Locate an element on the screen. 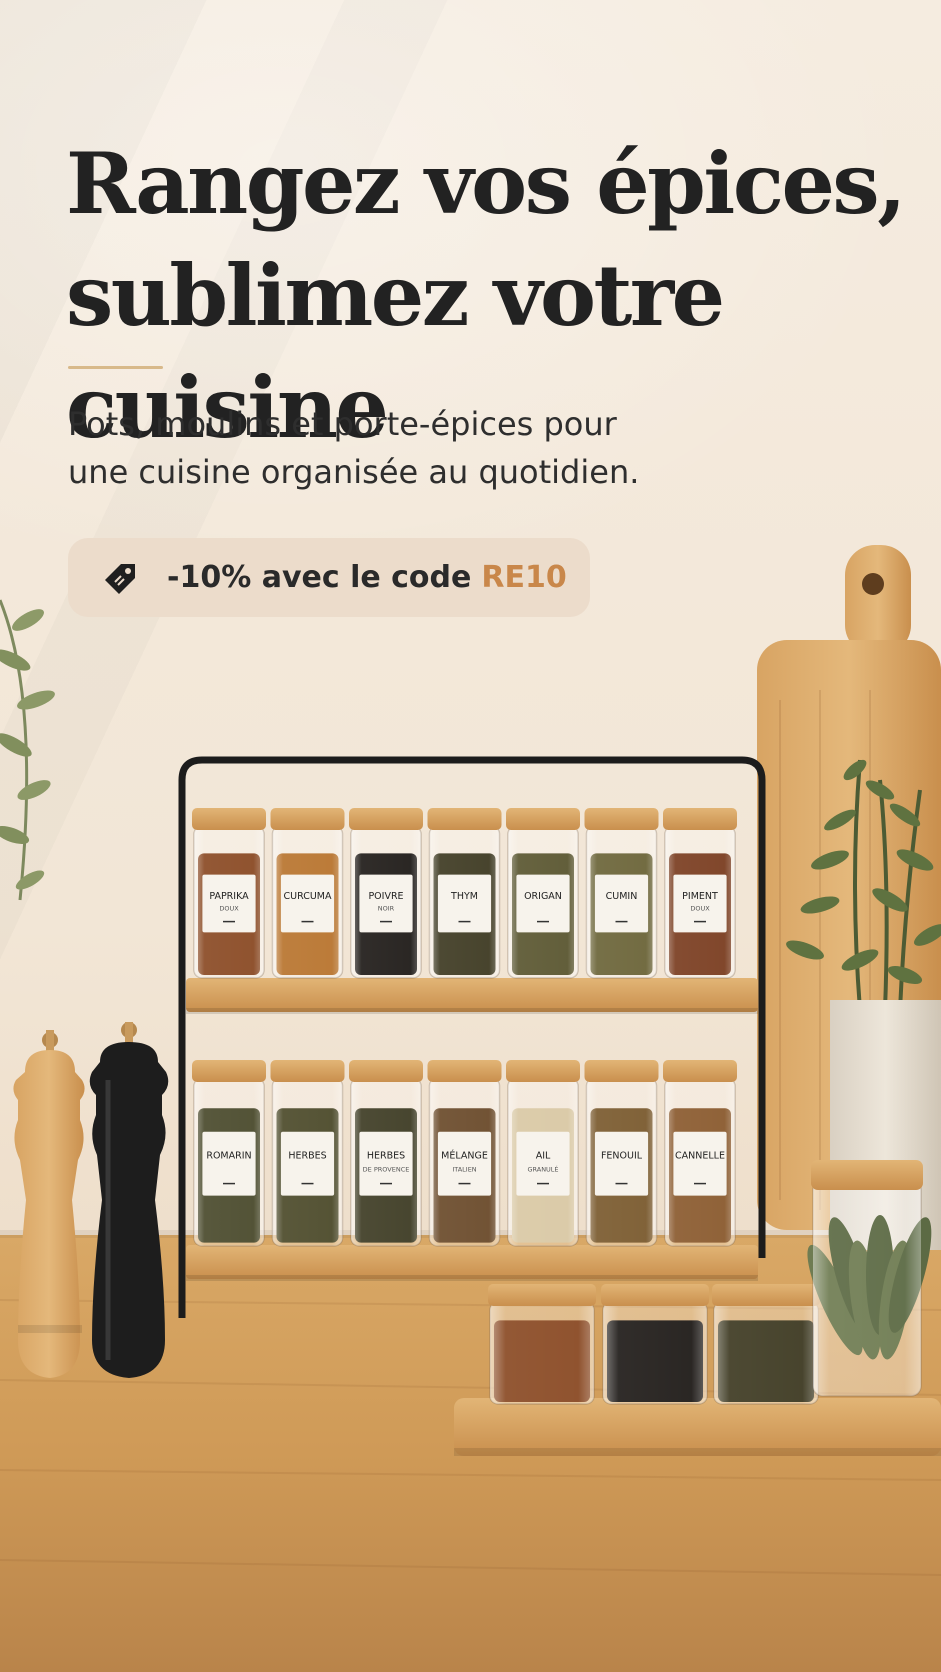  wooden-pepper-mill is located at coordinates (49, 1204).